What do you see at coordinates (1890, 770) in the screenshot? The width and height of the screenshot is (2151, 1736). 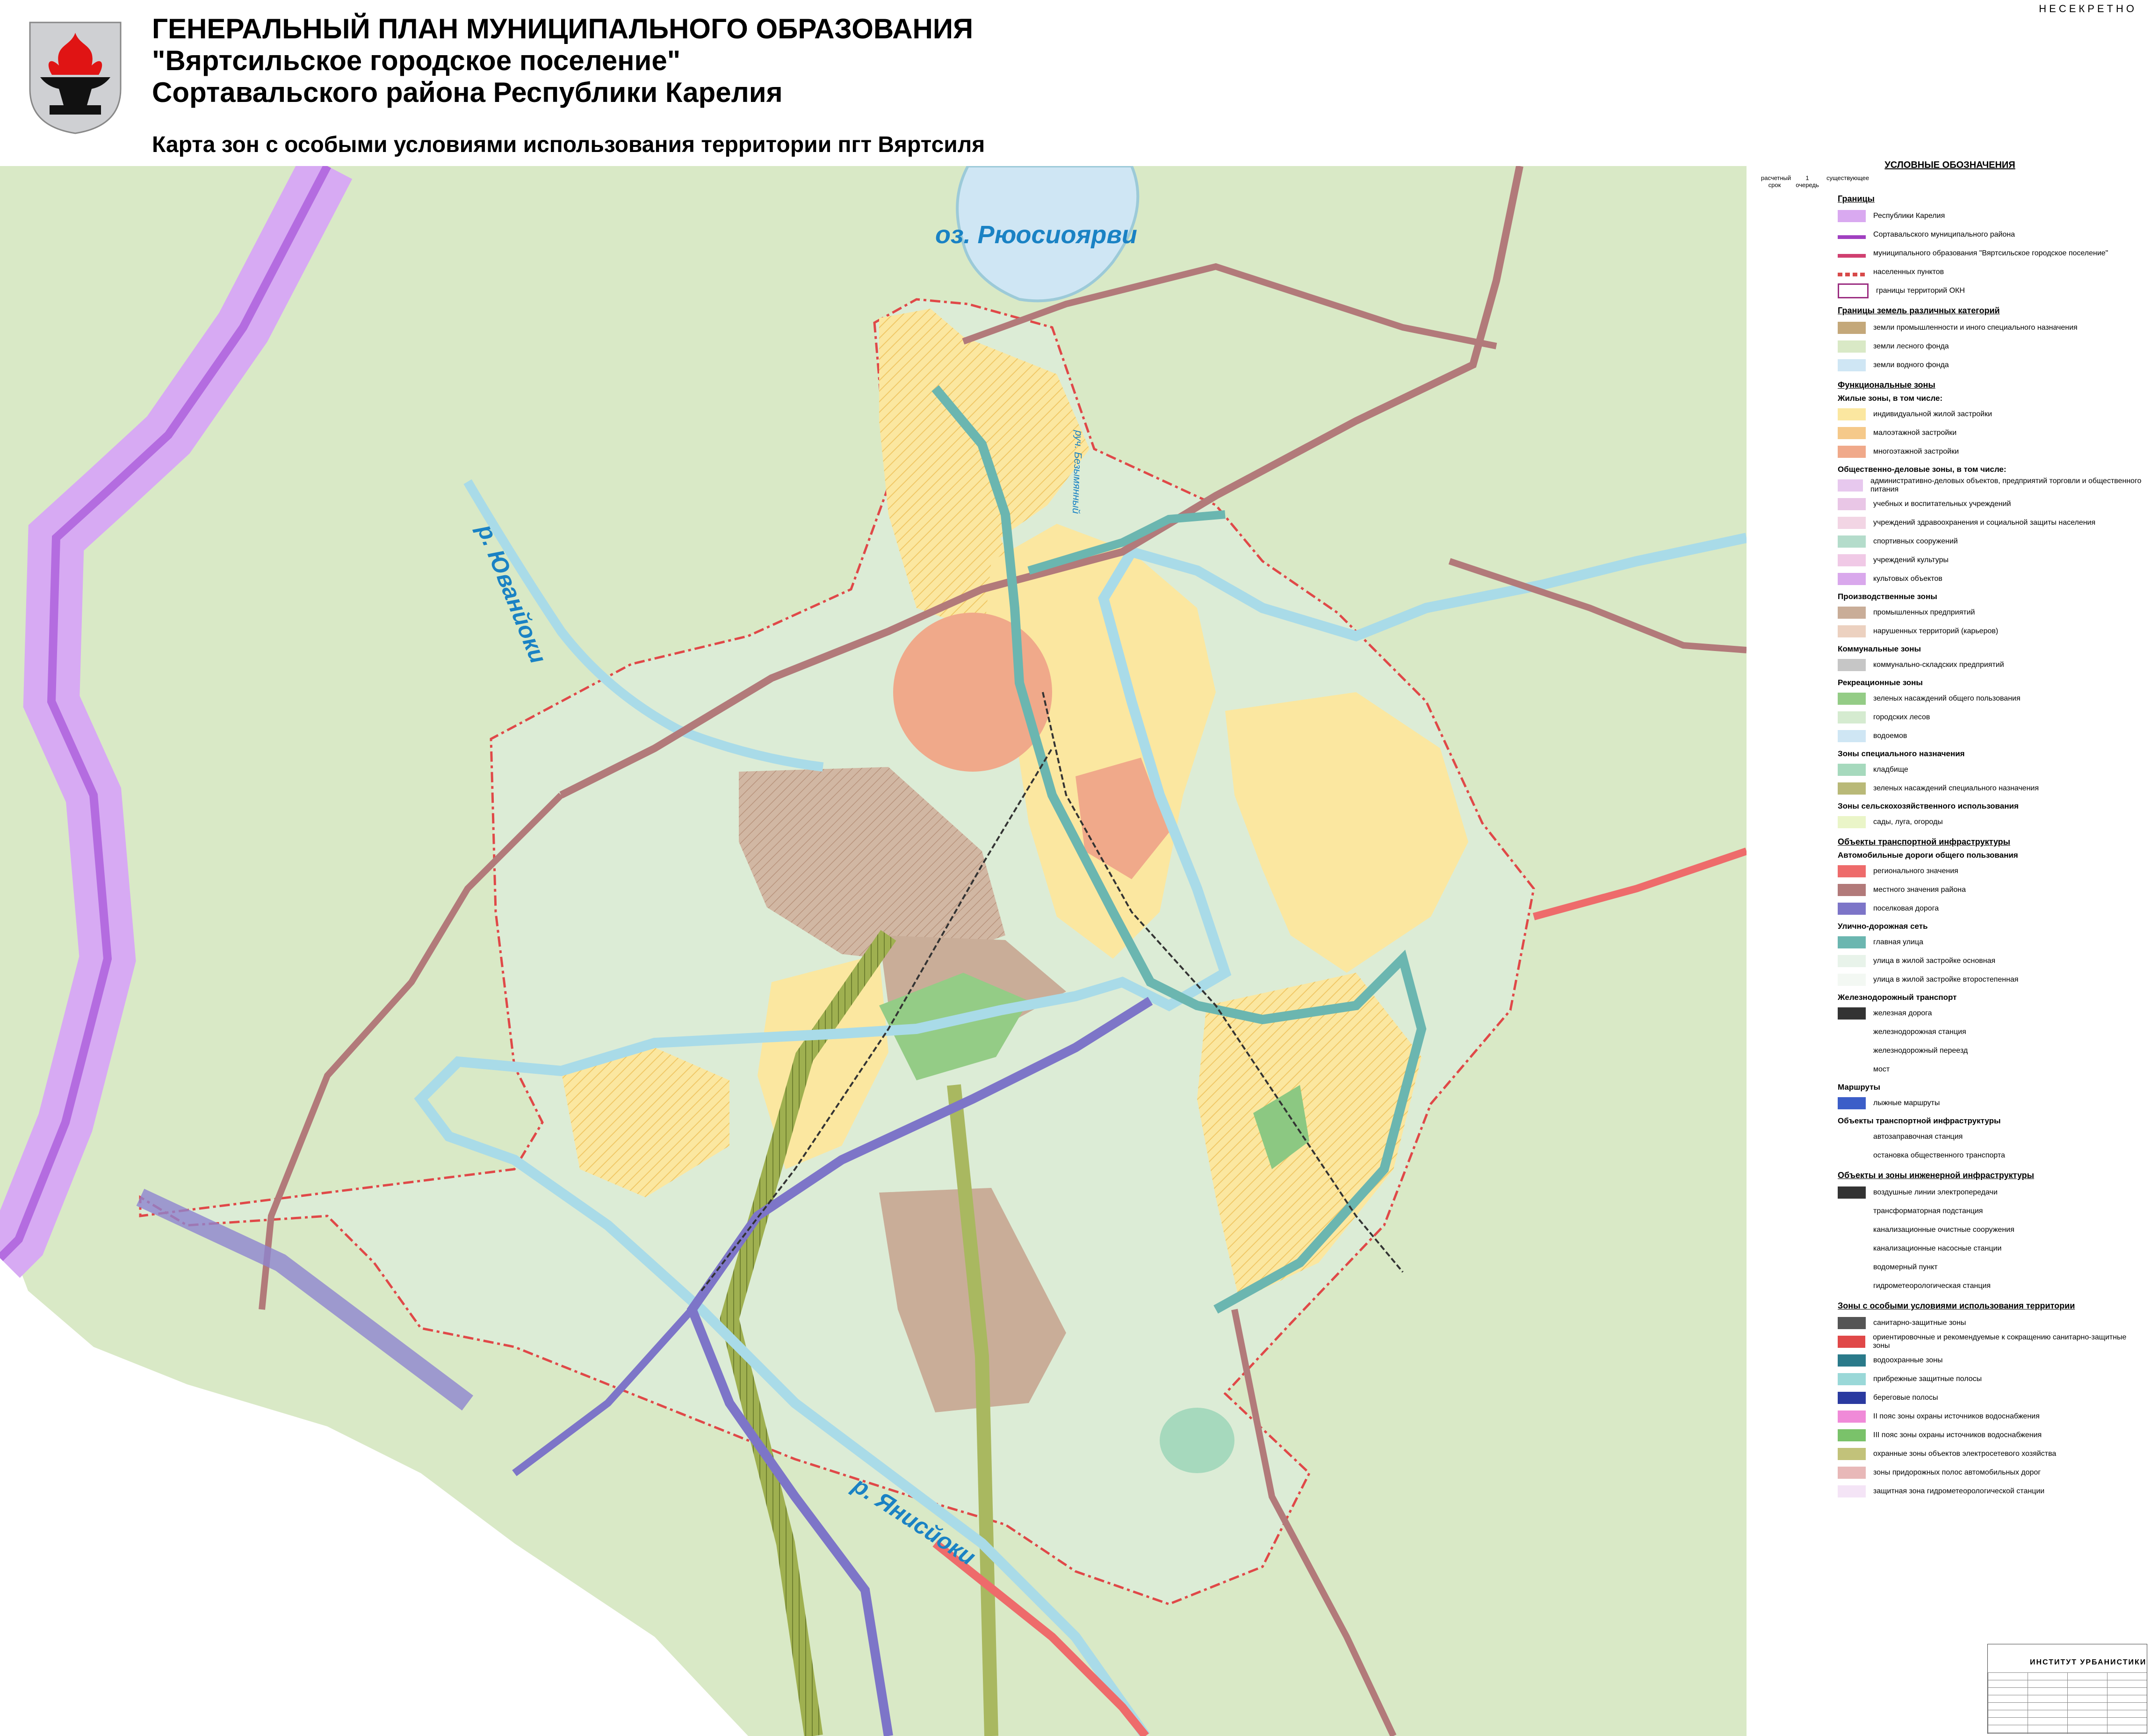 I see `legend-item-label: кладбище` at bounding box center [1890, 770].